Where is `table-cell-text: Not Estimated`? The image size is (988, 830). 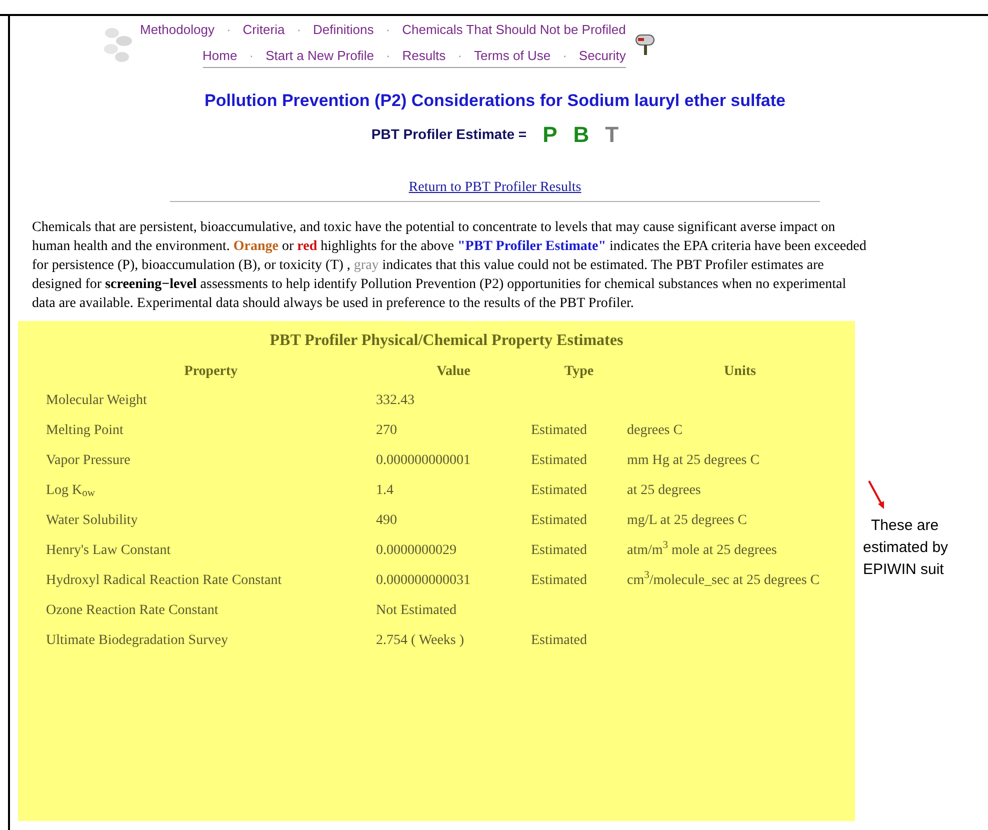 table-cell-text: Not Estimated is located at coordinates (417, 611).